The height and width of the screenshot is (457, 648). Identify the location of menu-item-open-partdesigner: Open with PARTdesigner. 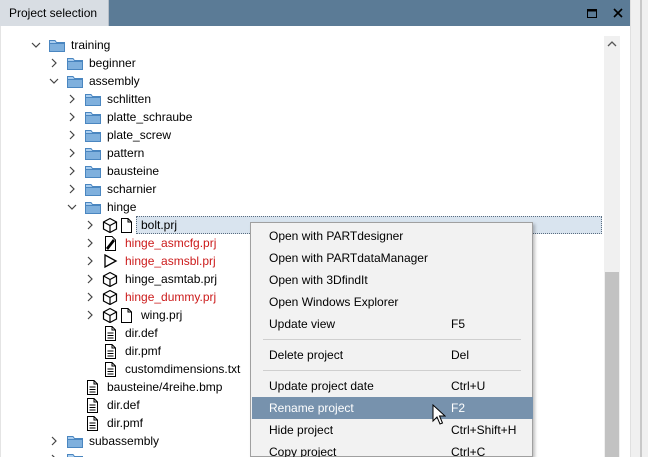
(392, 236).